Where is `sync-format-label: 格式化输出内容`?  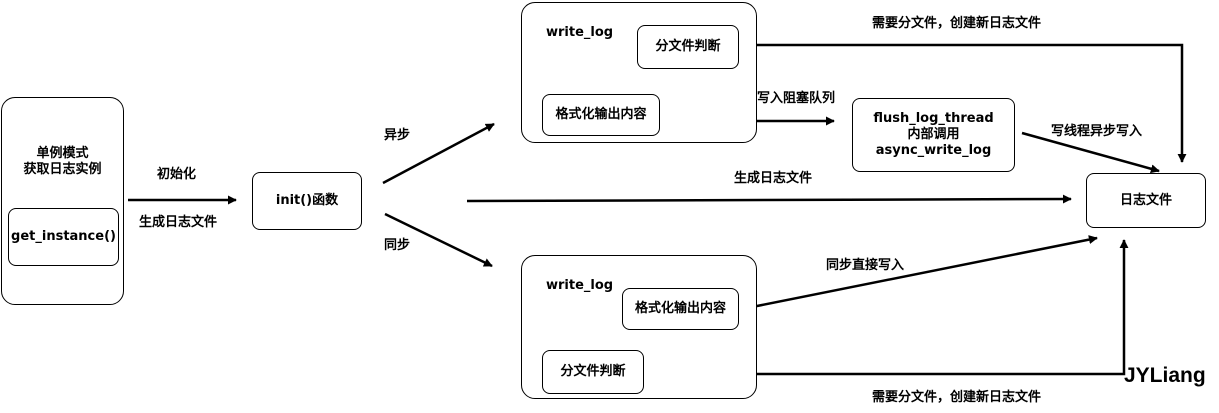
sync-format-label: 格式化输出内容 is located at coordinates (680, 308).